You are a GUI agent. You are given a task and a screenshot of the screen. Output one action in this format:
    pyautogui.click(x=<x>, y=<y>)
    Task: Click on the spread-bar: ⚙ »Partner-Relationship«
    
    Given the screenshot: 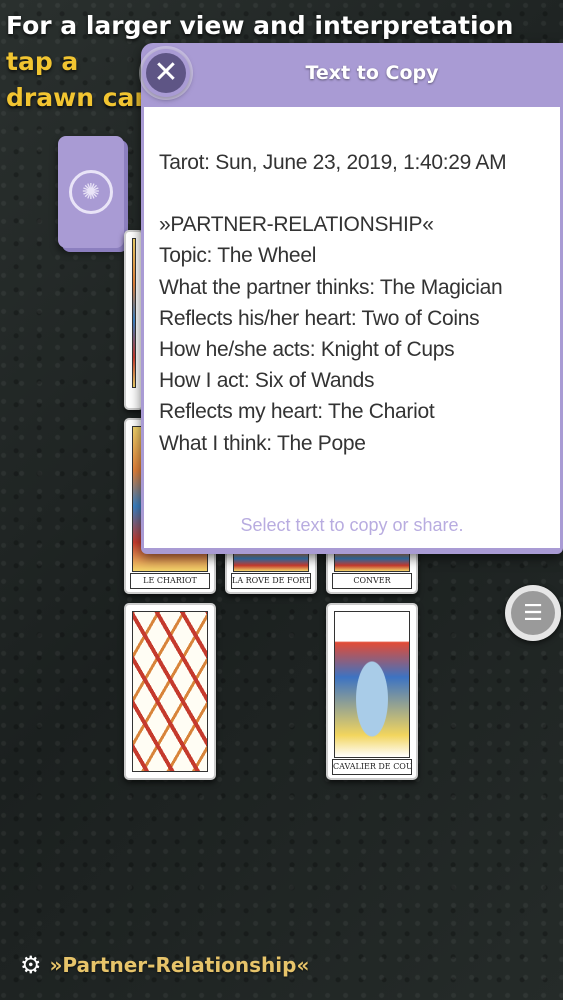 What is the action you would take?
    pyautogui.click(x=164, y=965)
    